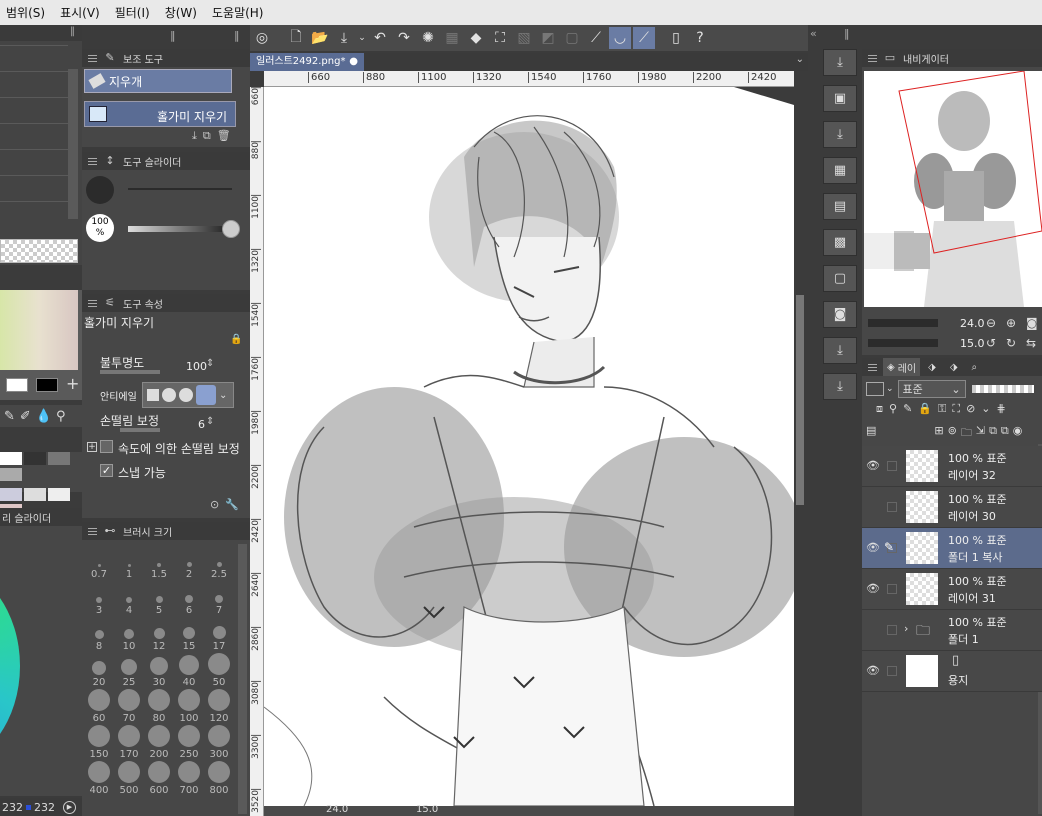 The height and width of the screenshot is (816, 1042). What do you see at coordinates (344, 38) in the screenshot?
I see `save-icon: ⤓` at bounding box center [344, 38].